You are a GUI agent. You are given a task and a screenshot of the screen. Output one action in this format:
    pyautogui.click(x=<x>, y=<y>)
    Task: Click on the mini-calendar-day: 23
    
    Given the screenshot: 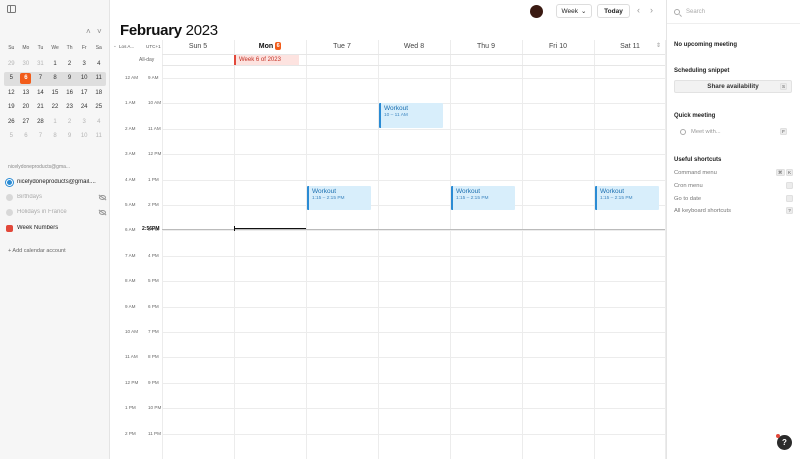 What is the action you would take?
    pyautogui.click(x=69, y=107)
    